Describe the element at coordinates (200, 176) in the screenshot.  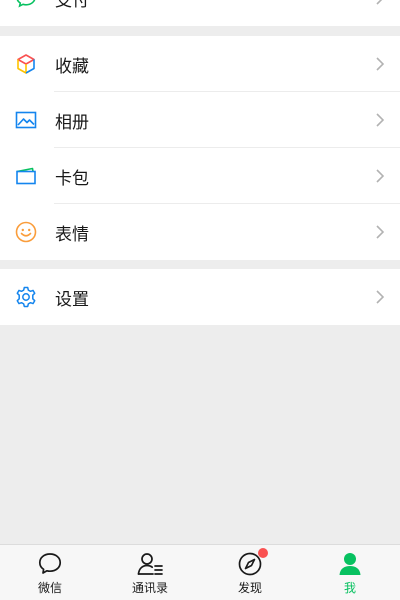
I see `menu-item-card-wallet: 卡包` at that location.